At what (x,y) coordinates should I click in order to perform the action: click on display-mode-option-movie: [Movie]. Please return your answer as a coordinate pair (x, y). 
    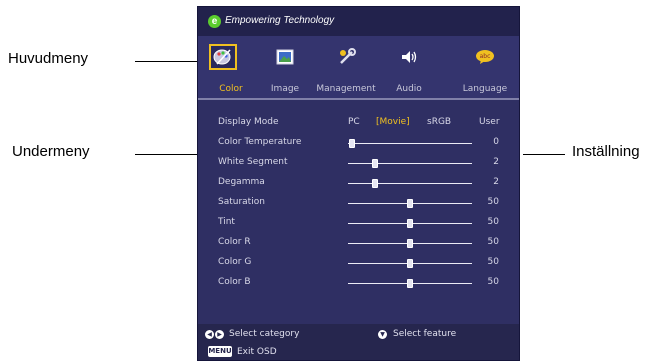
    Looking at the image, I should click on (393, 122).